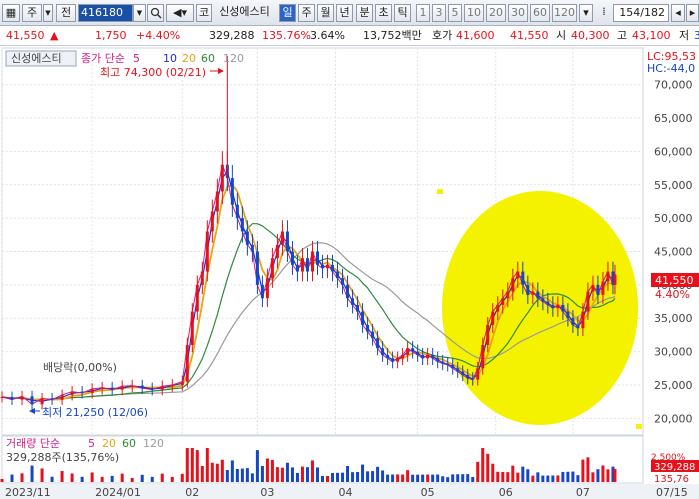 This screenshot has height=499, width=699. Describe the element at coordinates (364, 13) in the screenshot. I see `period-minute: 분` at that location.